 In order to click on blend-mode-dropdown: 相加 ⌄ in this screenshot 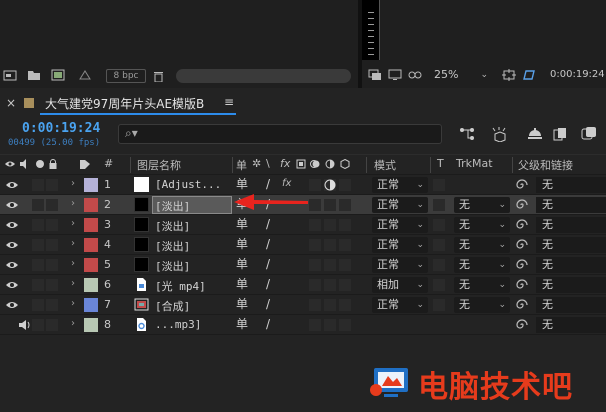, I will do `click(400, 285)`.